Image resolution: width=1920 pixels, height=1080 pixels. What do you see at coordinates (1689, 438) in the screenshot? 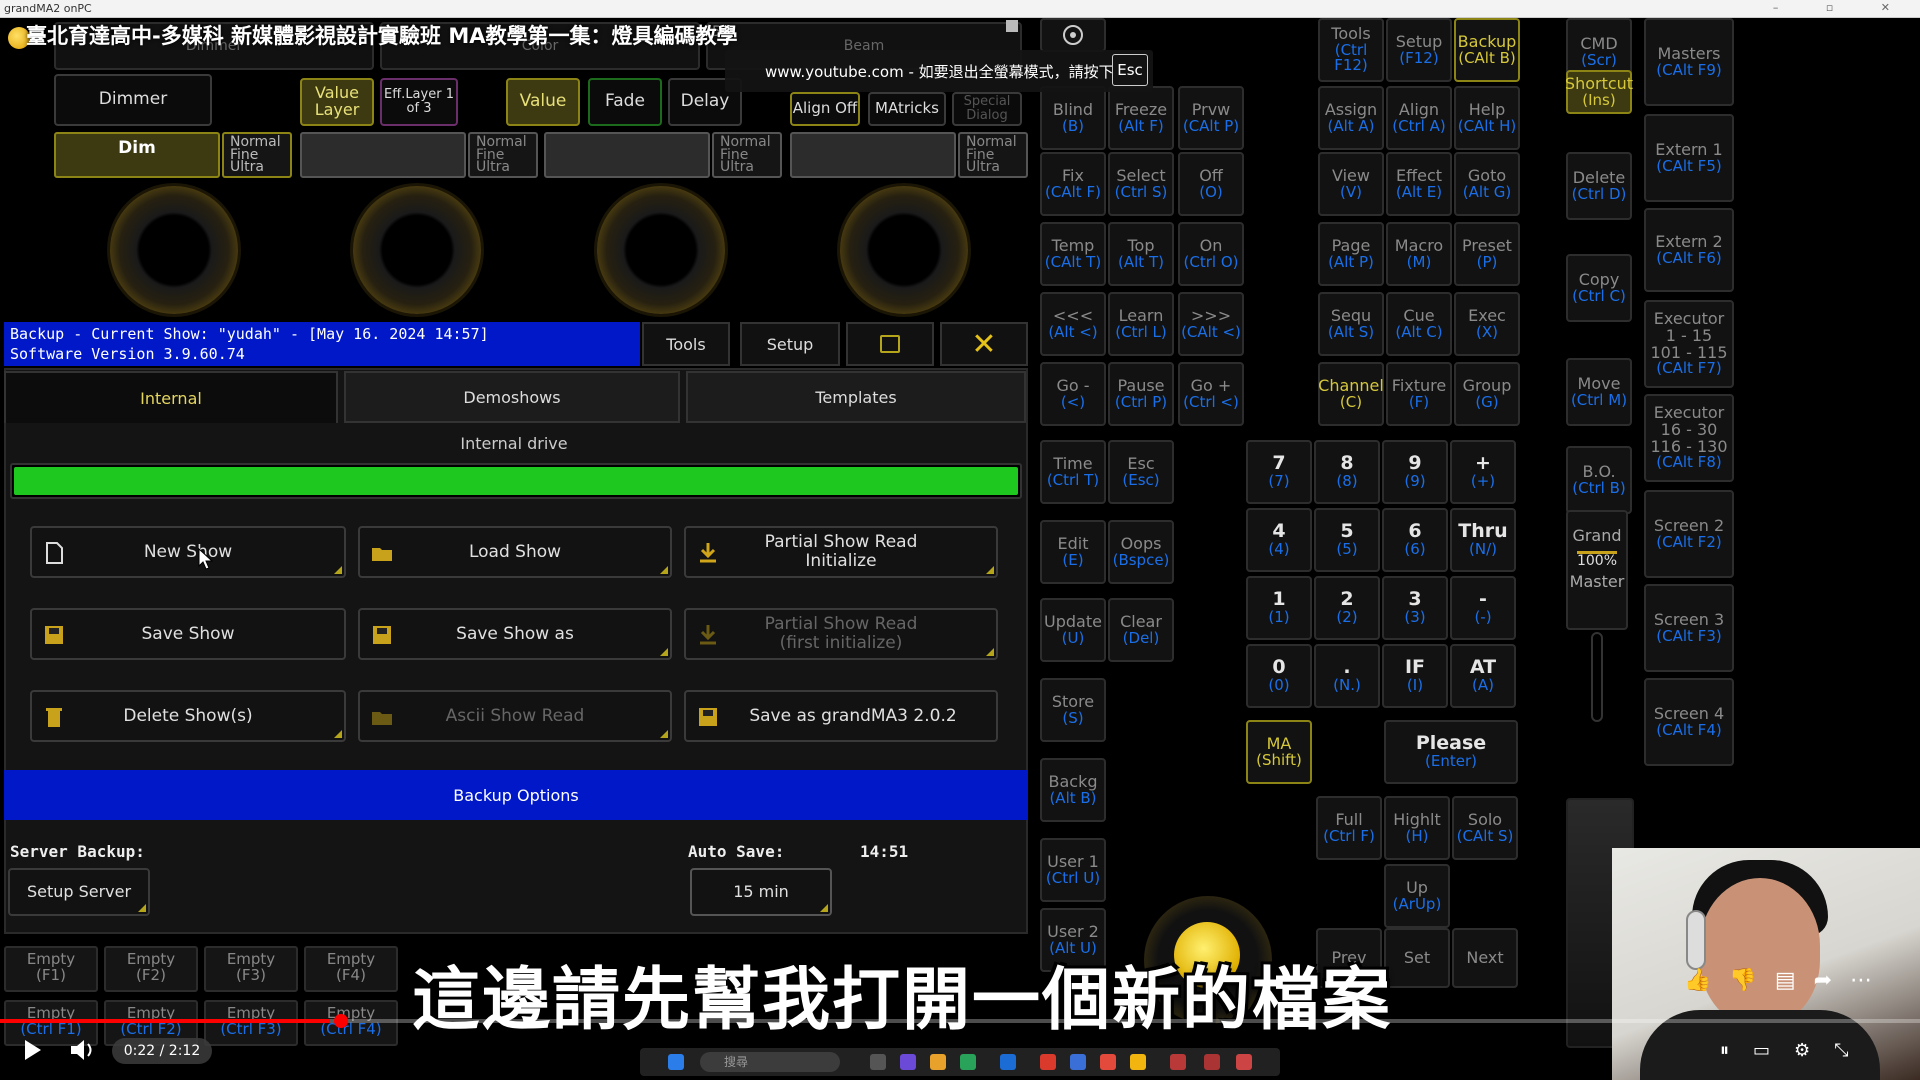
I see `key-c8-4: Executor 16 - 30 116 - 130 (CAlt F8)` at bounding box center [1689, 438].